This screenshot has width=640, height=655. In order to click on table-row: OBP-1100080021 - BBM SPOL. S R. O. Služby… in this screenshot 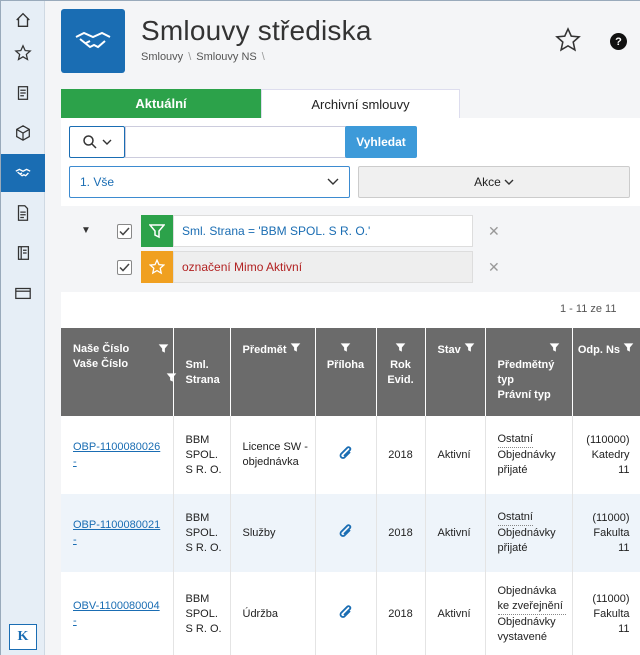, I will do `click(350, 533)`.